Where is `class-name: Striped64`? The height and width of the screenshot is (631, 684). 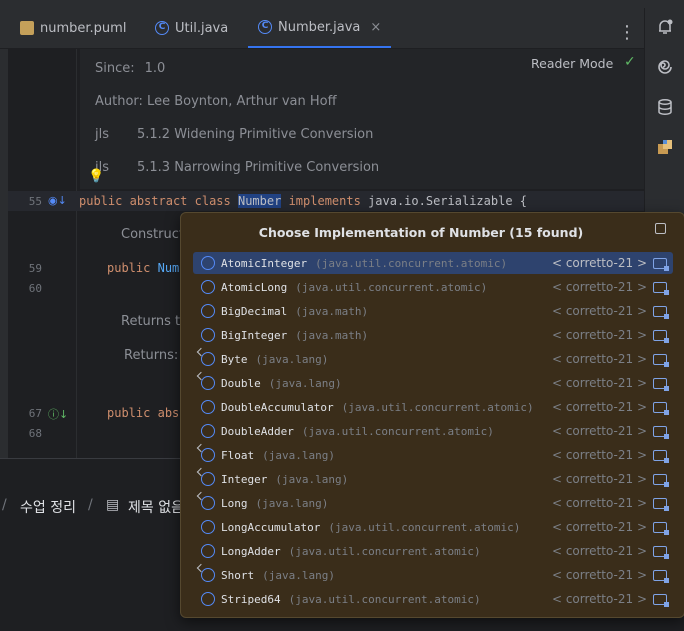 class-name: Striped64 is located at coordinates (251, 599).